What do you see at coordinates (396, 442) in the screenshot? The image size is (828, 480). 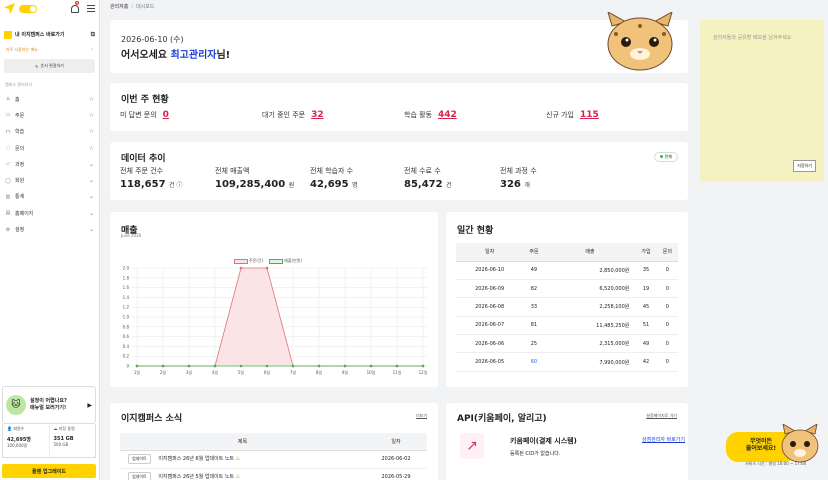 I see `news-header-date: 일자` at bounding box center [396, 442].